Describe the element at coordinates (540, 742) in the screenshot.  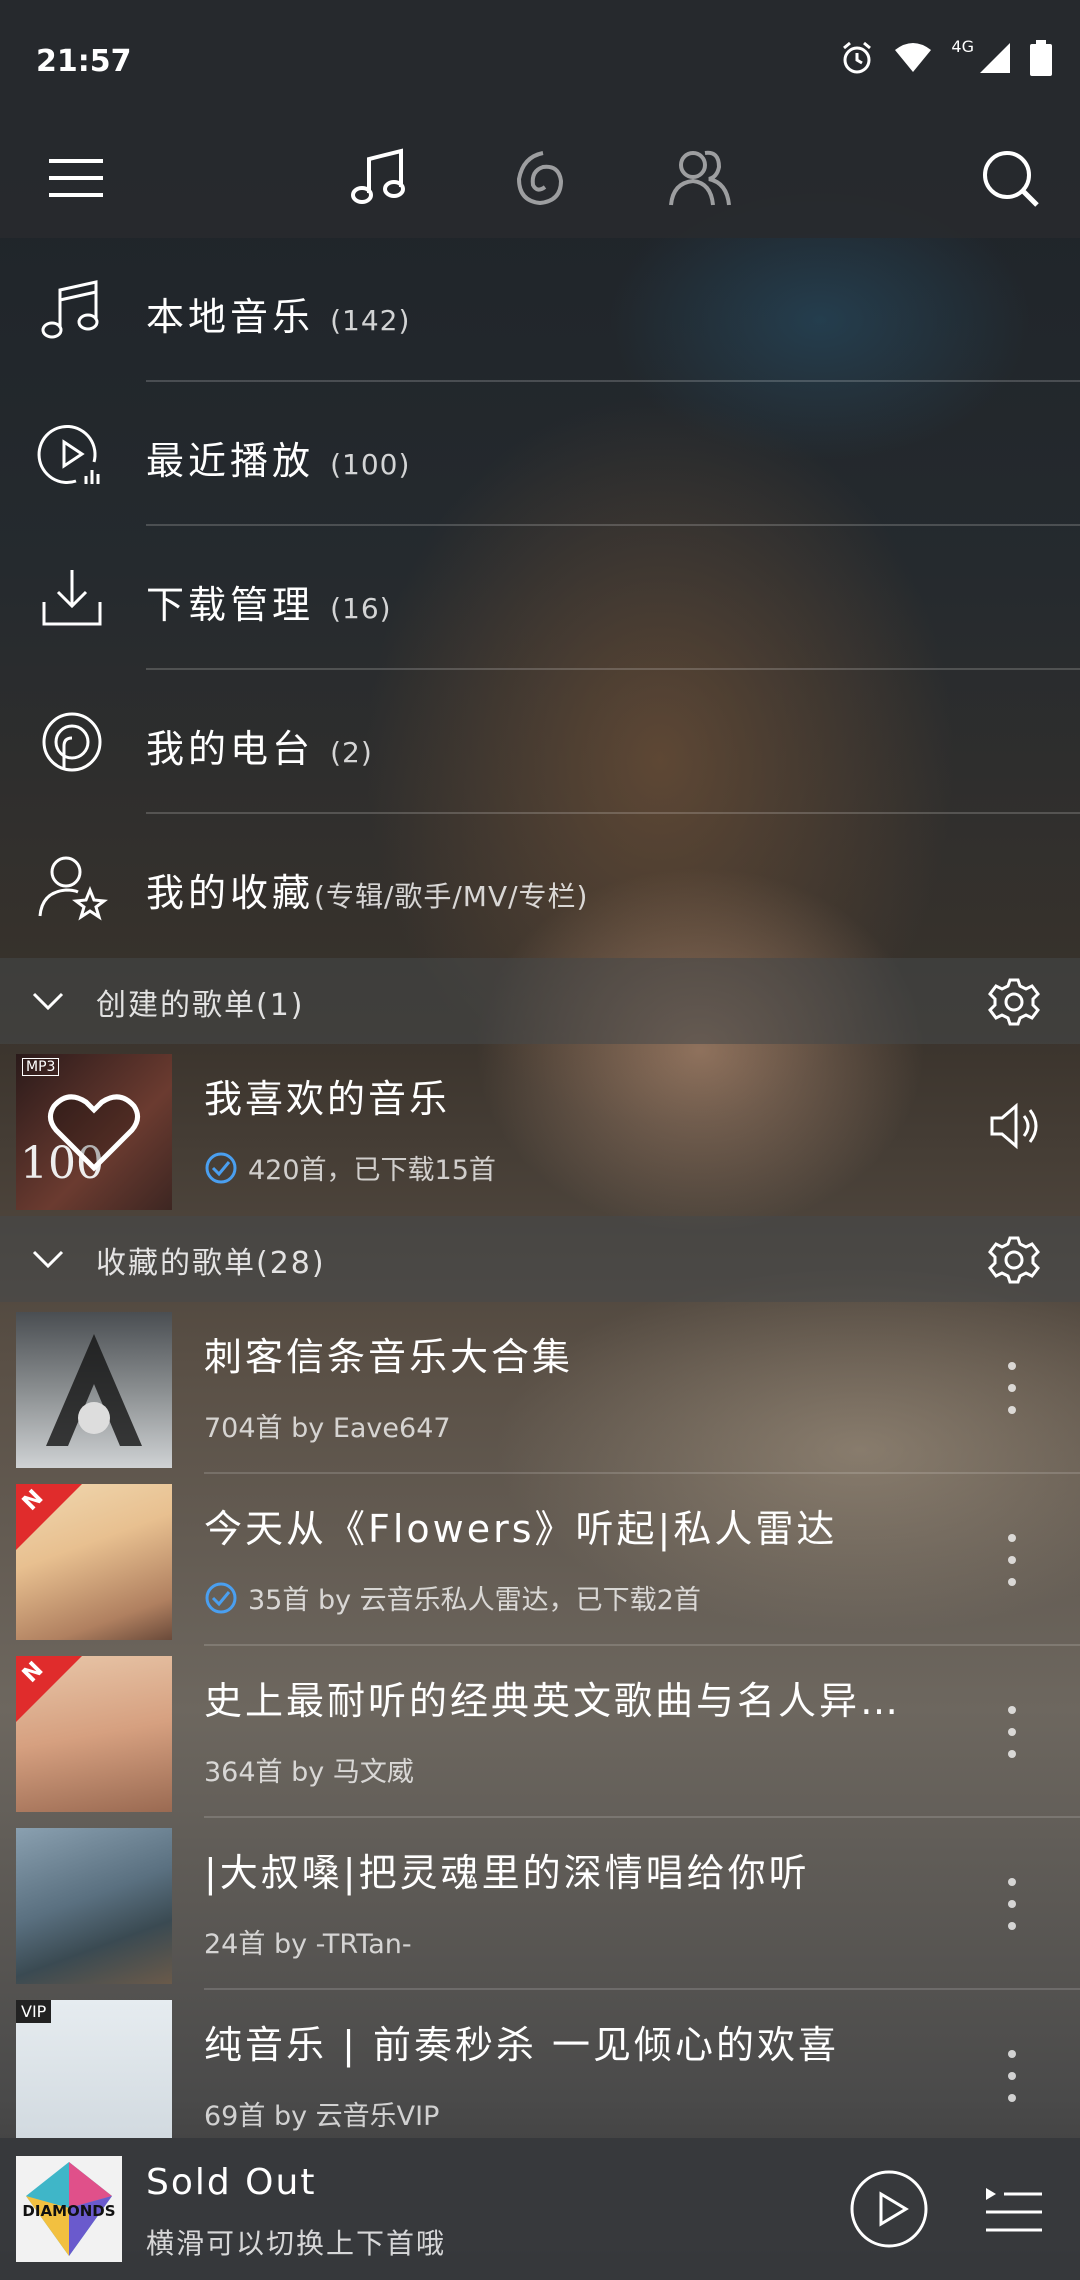
I see `menu-my-radio: 我的电台 (2)` at that location.